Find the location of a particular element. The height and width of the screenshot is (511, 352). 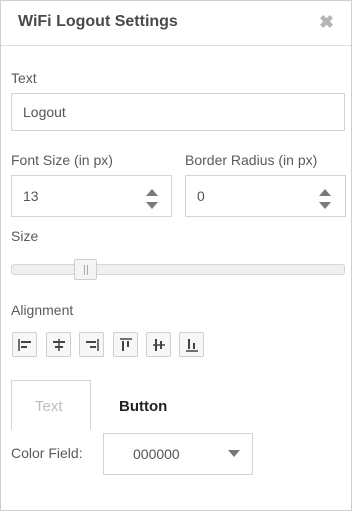

align-center-icon is located at coordinates (59, 345).